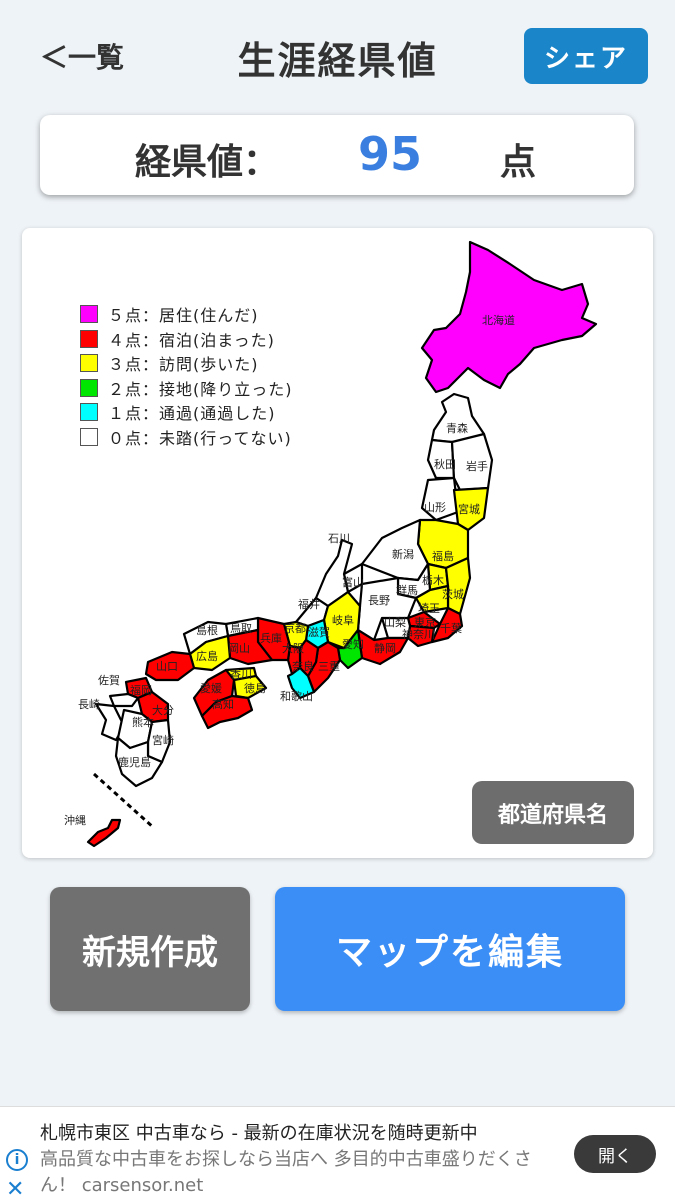 The height and width of the screenshot is (1200, 675). I want to click on label-chiba: 千葉, so click(451, 628).